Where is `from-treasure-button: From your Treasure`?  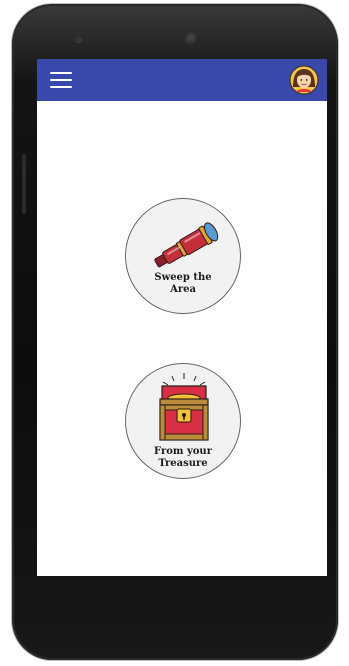
from-treasure-button: From your Treasure is located at coordinates (183, 421).